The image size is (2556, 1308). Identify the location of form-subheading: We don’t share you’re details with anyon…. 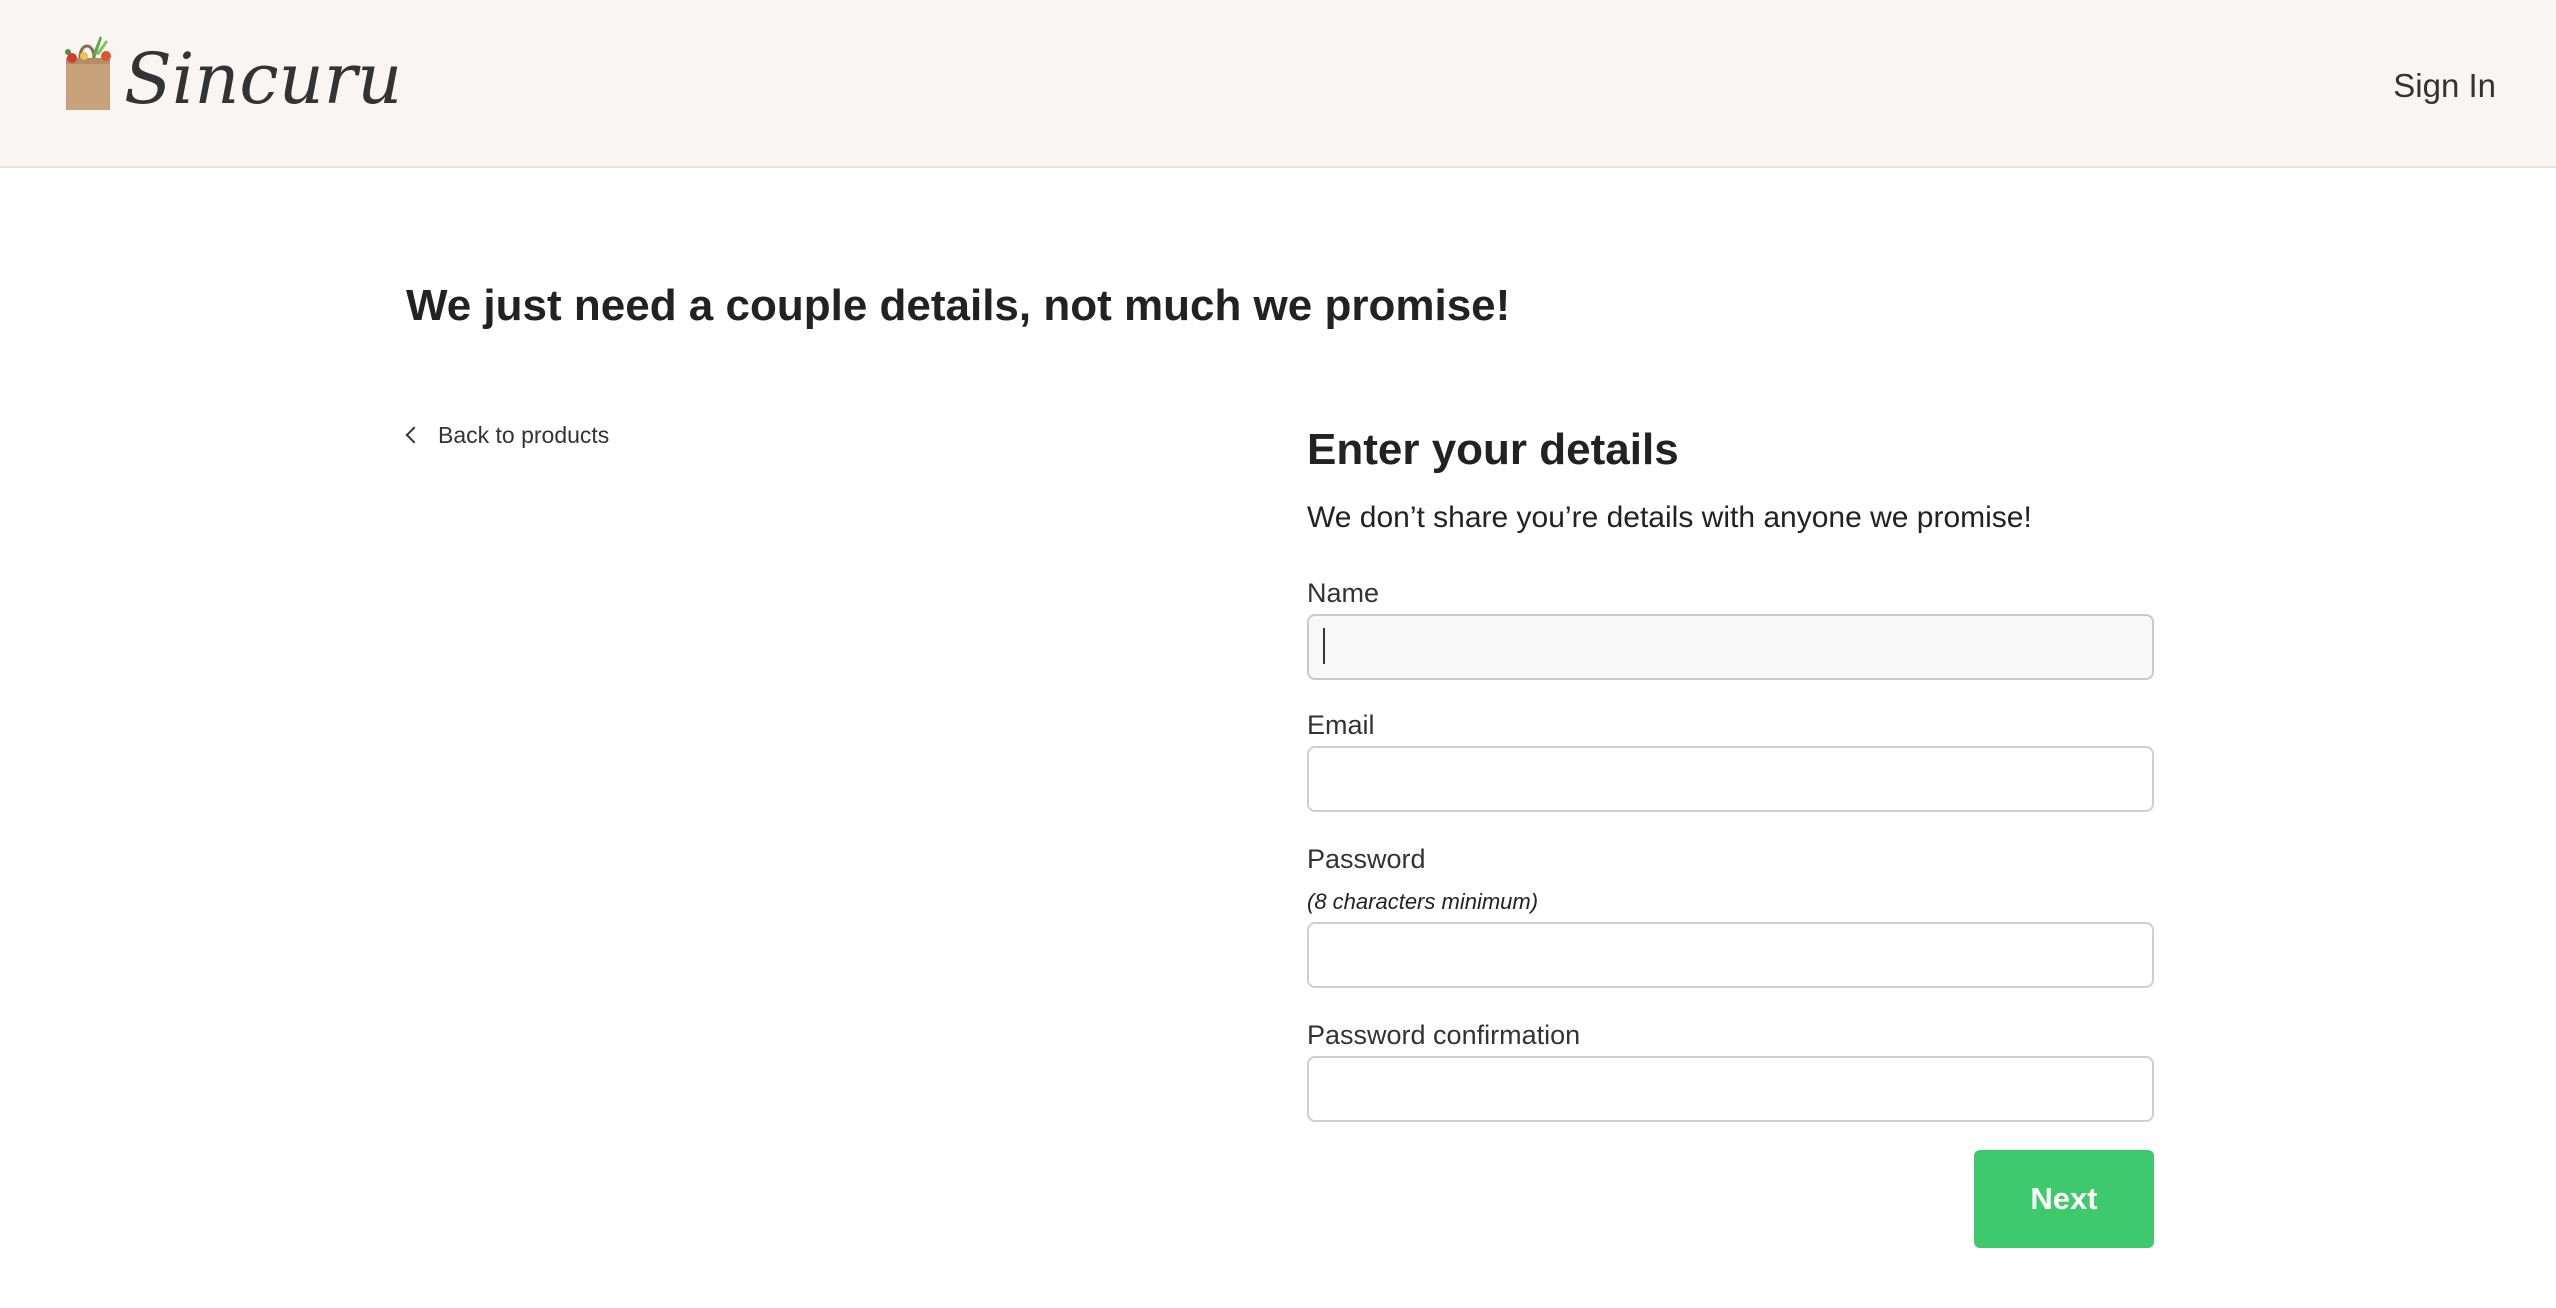
(1669, 517).